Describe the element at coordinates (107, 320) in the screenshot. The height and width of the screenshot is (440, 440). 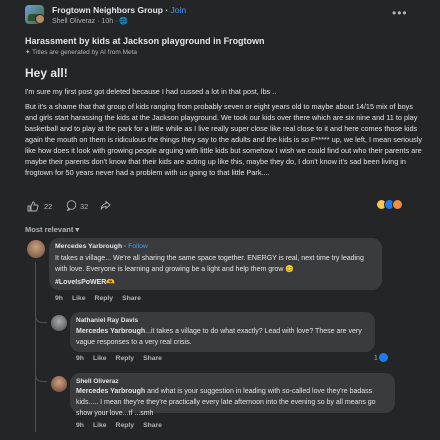
I see `reply-author: Nathaniel Ray Davis` at that location.